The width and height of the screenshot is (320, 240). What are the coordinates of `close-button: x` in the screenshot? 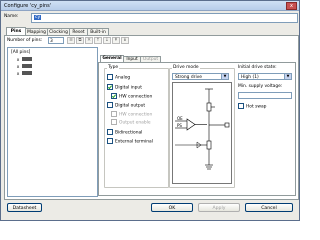 It's located at (291, 6).